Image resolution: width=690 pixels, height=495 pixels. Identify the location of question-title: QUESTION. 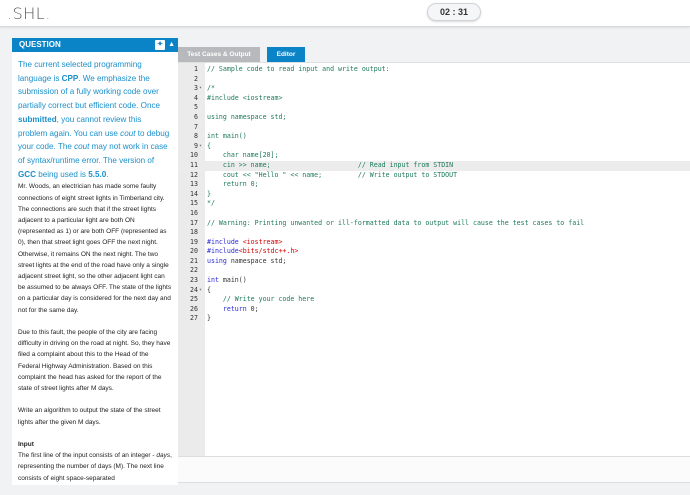
(40, 44).